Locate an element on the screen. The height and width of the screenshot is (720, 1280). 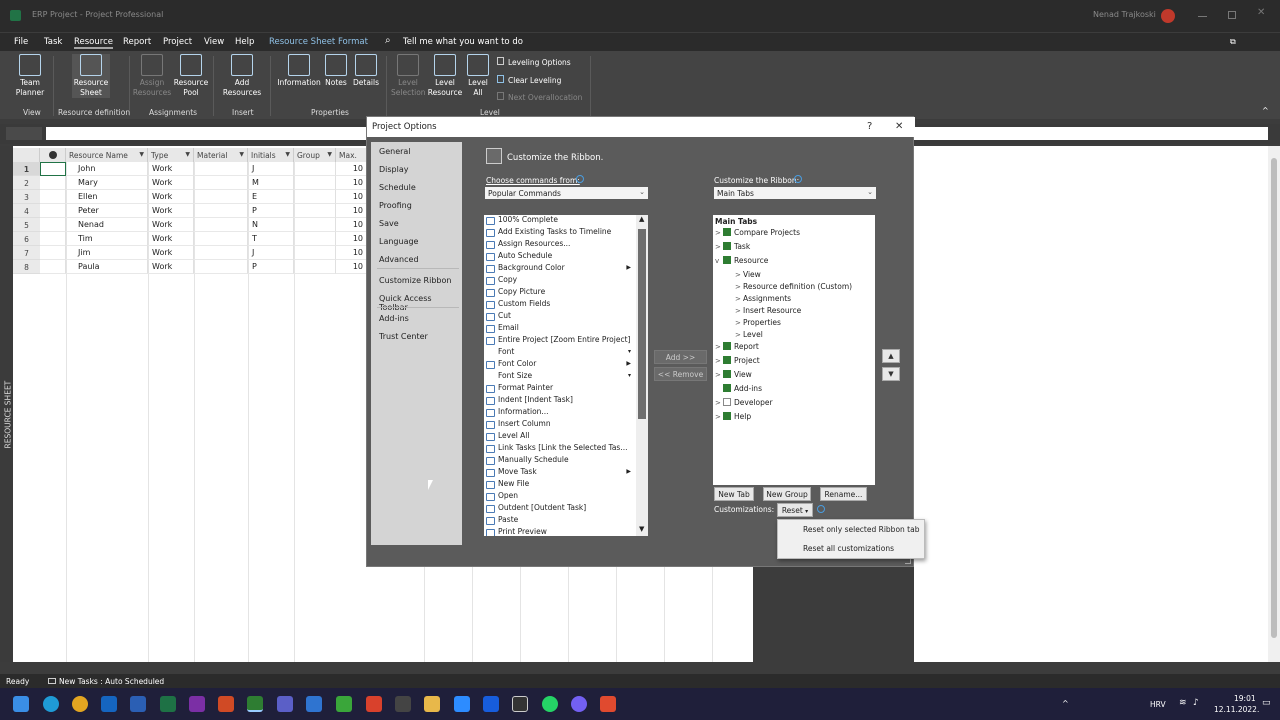
information-button: Information is located at coordinates (299, 71).